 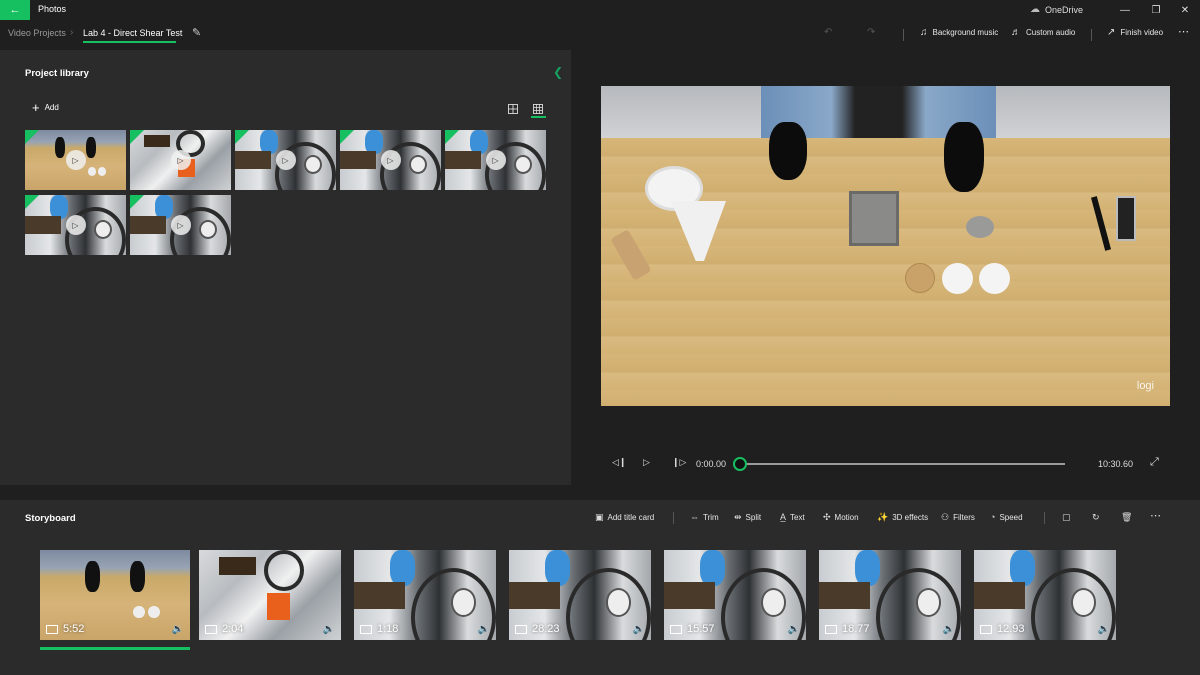 What do you see at coordinates (379, 629) in the screenshot?
I see `clip-duration: 1:18` at bounding box center [379, 629].